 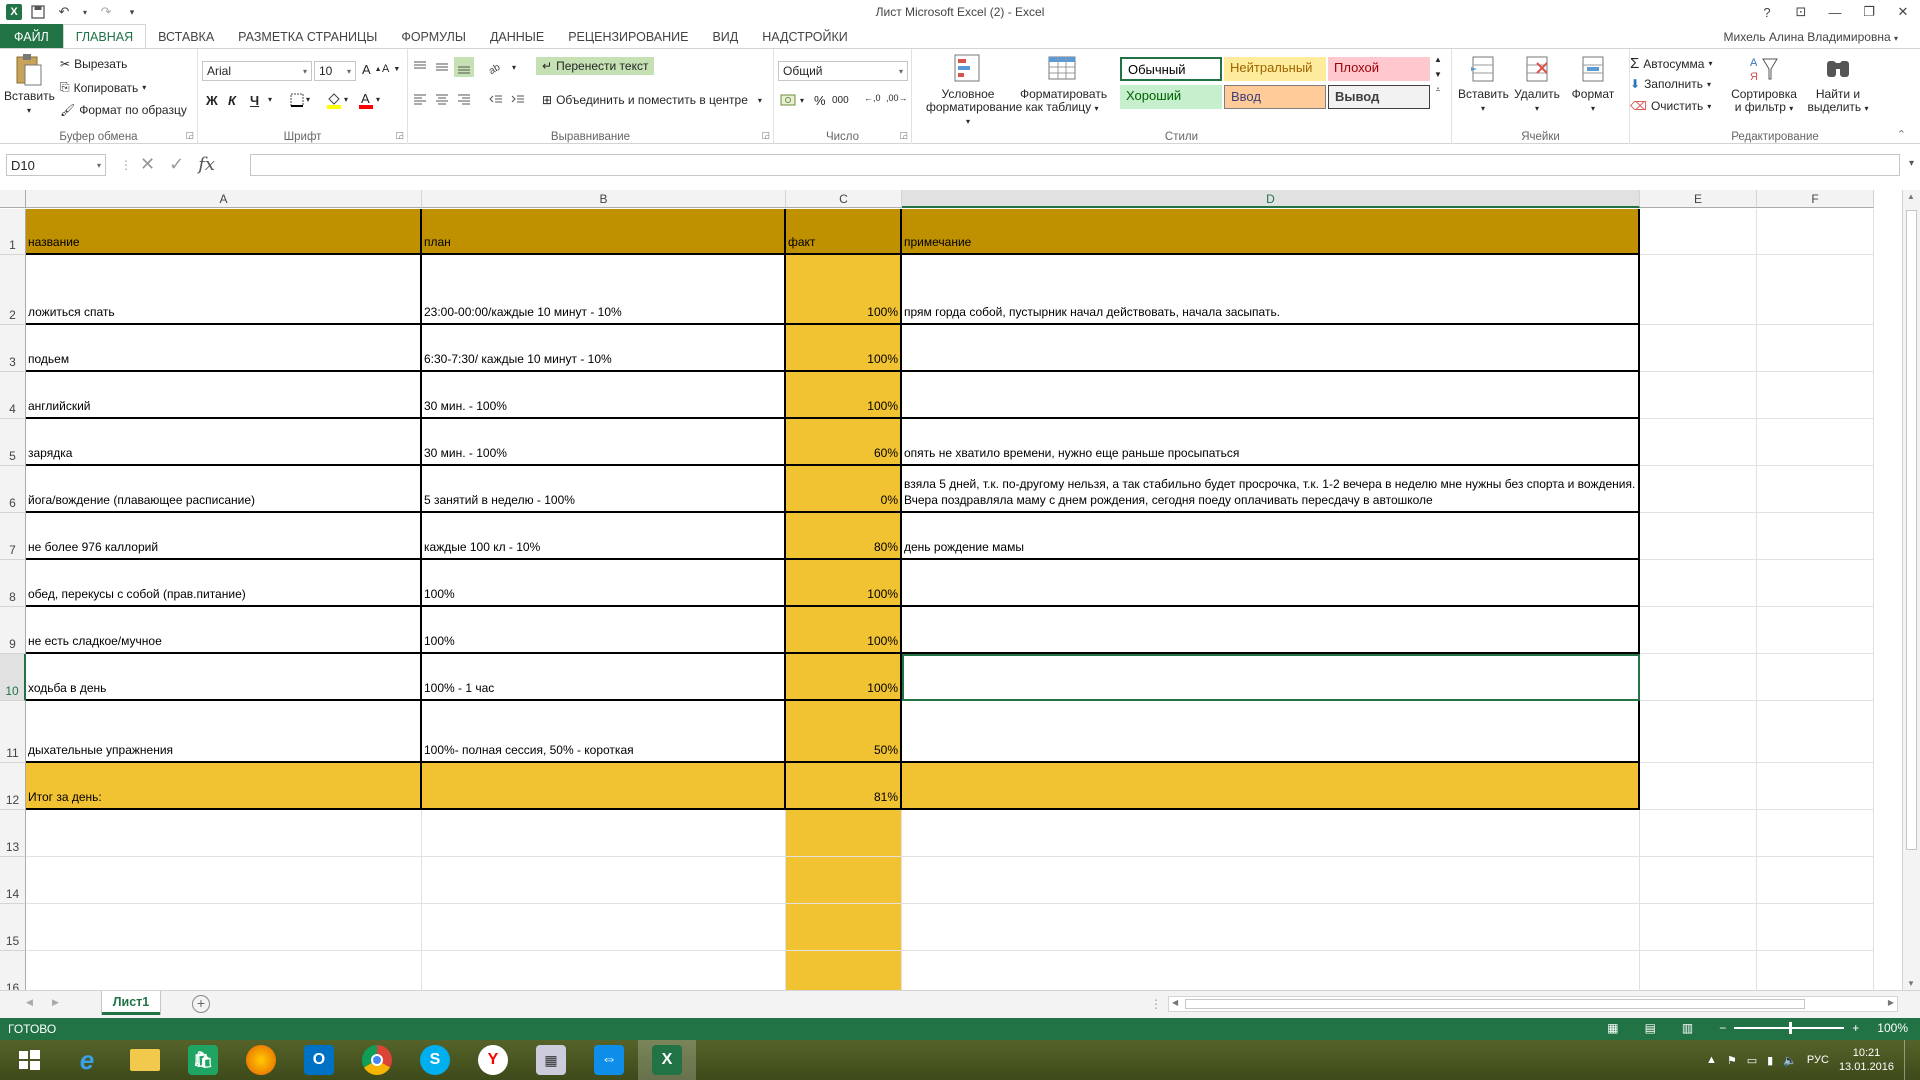 What do you see at coordinates (1593, 84) in the screenshot?
I see `format-cells-button: Формат ▾` at bounding box center [1593, 84].